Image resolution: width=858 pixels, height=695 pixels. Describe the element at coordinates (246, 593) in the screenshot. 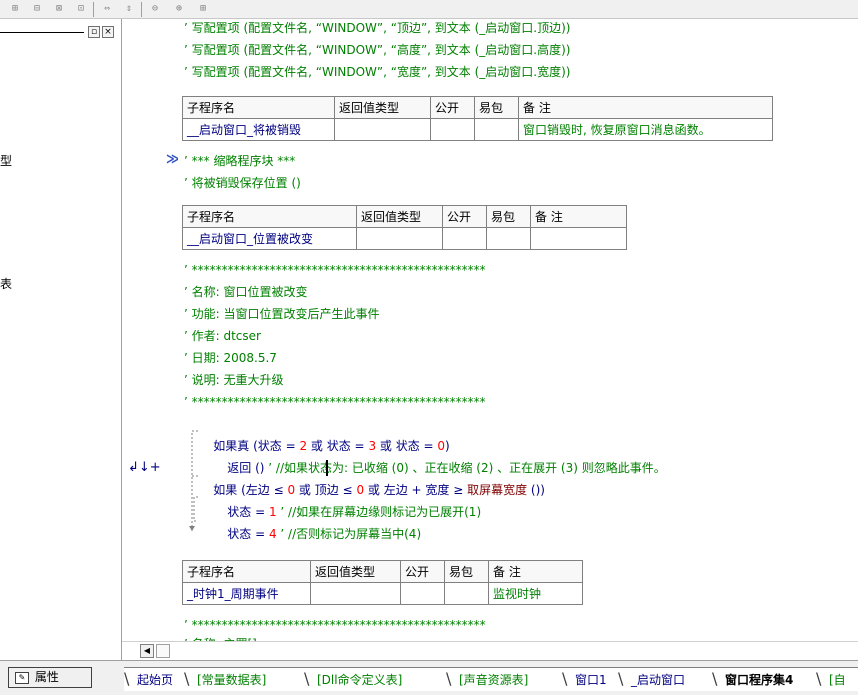

I see `table-cell: _时钟1_周期事件` at that location.